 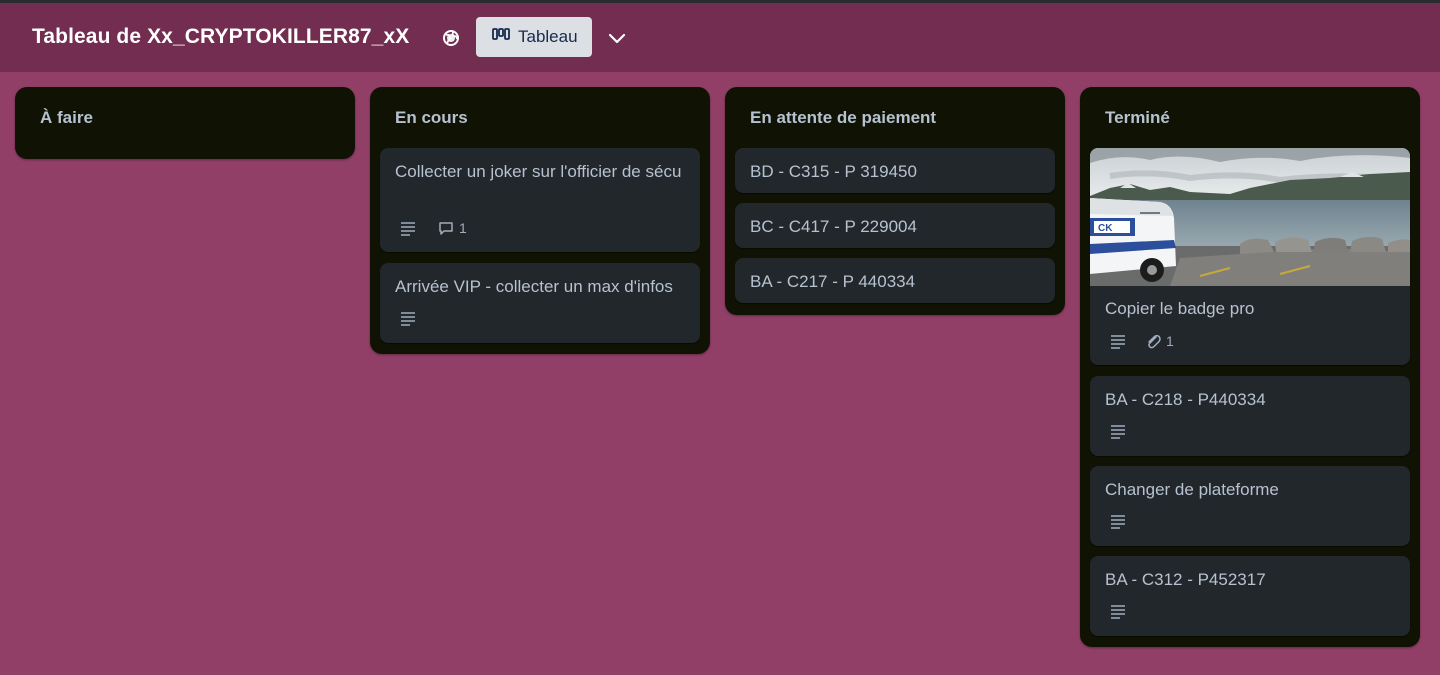 What do you see at coordinates (220, 37) in the screenshot?
I see `board-title: Tableau de Xx_CRYPTOKILLER87_xX` at bounding box center [220, 37].